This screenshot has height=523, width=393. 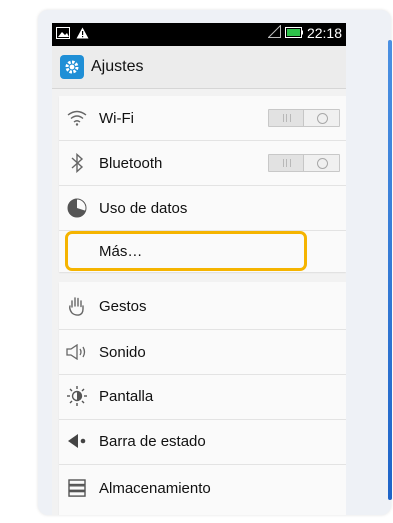 What do you see at coordinates (274, 32) in the screenshot?
I see `signal-icon` at bounding box center [274, 32].